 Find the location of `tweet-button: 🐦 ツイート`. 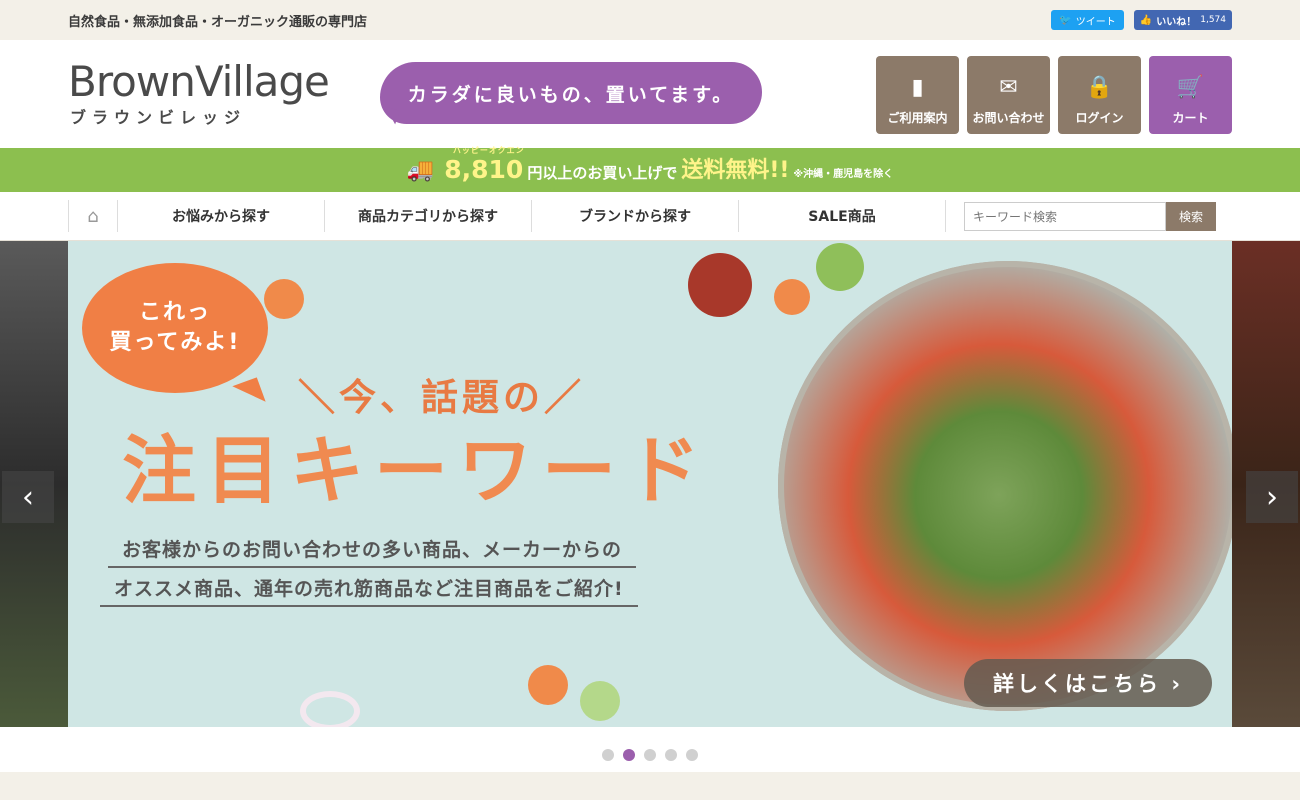

tweet-button: 🐦 ツイート is located at coordinates (1087, 20).